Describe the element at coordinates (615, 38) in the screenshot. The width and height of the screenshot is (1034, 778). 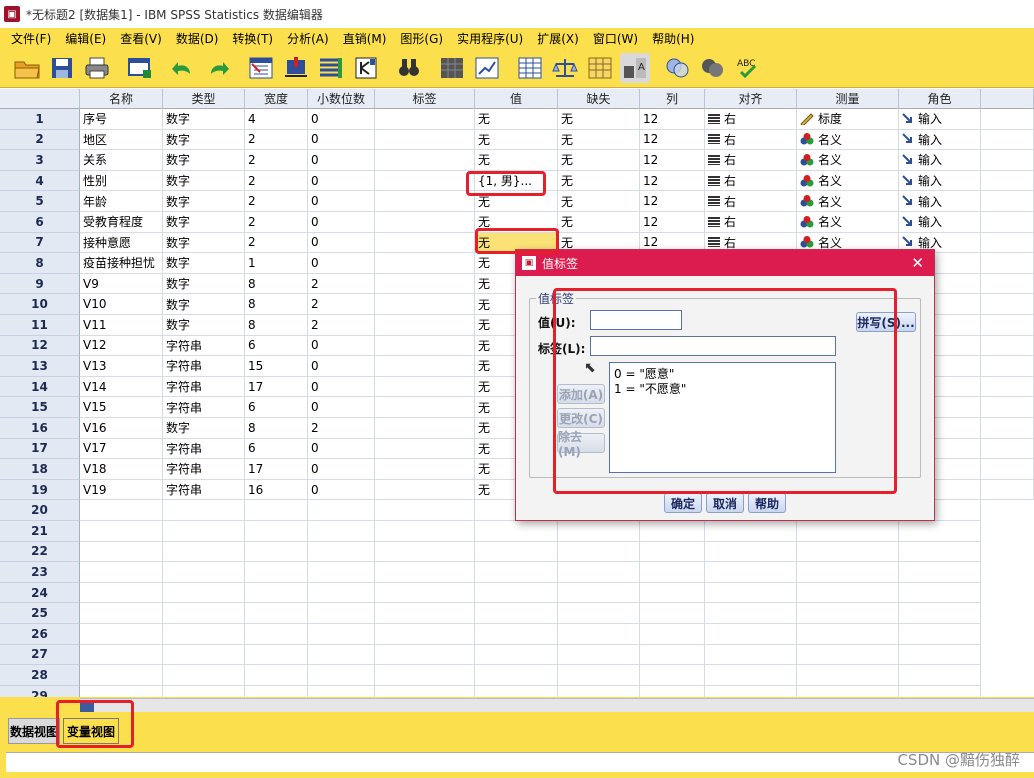
I see `menu-item-10: 窗口(W)` at that location.